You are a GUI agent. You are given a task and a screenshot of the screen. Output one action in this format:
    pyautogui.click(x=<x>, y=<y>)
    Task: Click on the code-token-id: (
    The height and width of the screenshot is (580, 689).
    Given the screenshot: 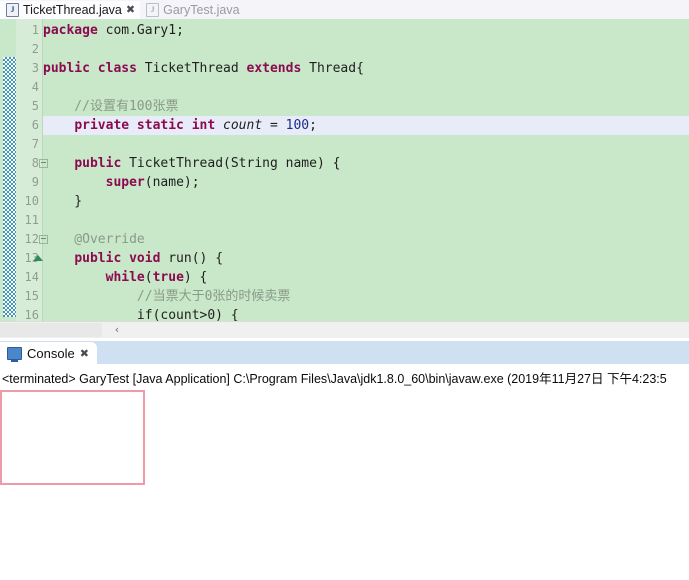 What is the action you would take?
    pyautogui.click(x=148, y=277)
    